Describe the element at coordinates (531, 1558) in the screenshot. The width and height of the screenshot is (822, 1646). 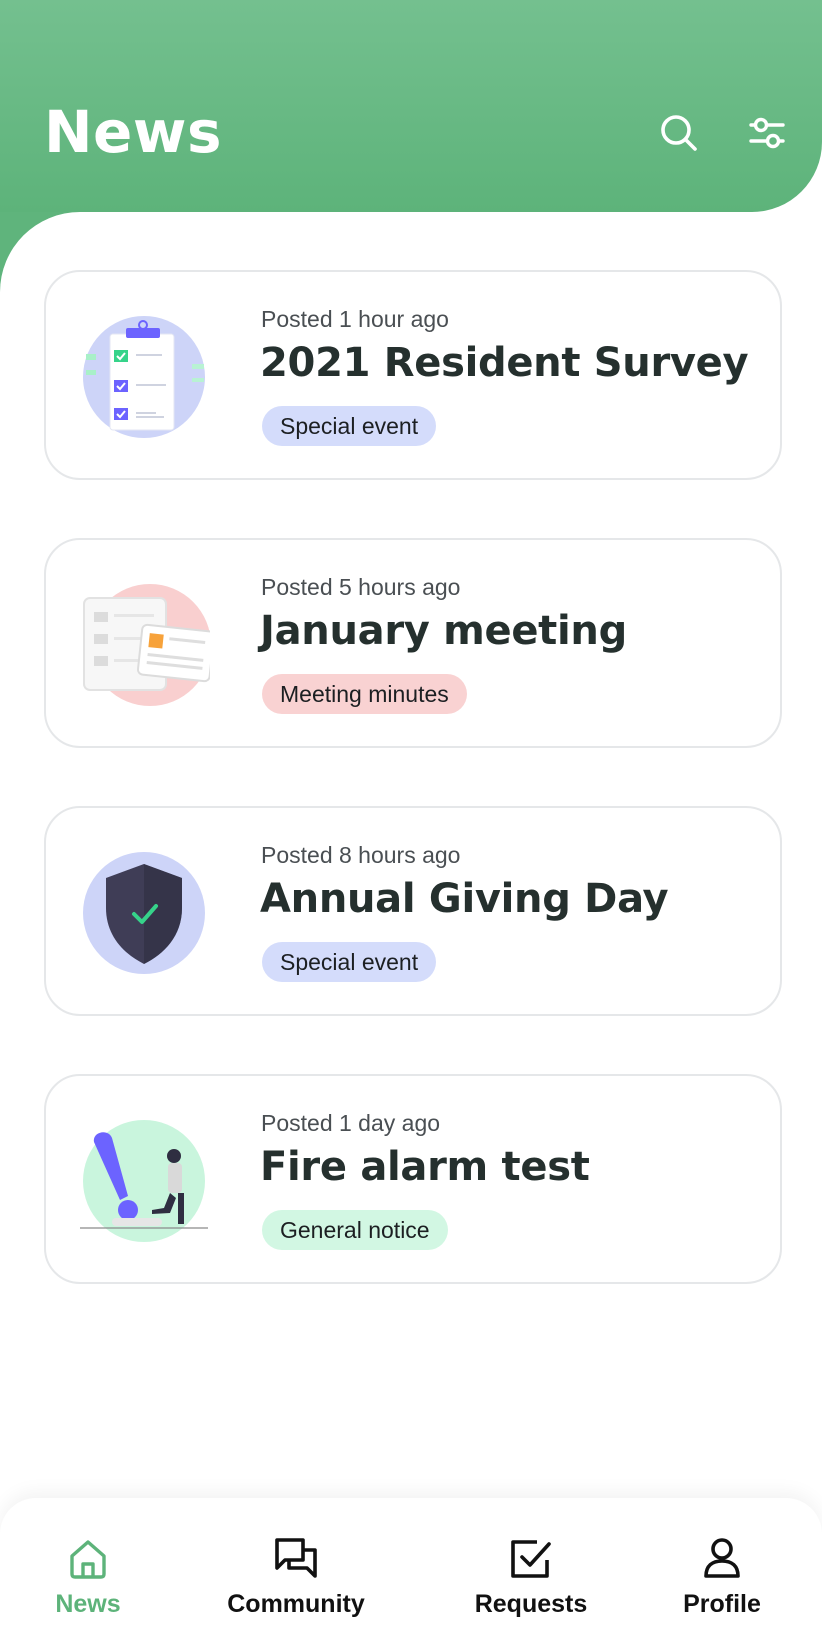
I see `checkbox-icon` at that location.